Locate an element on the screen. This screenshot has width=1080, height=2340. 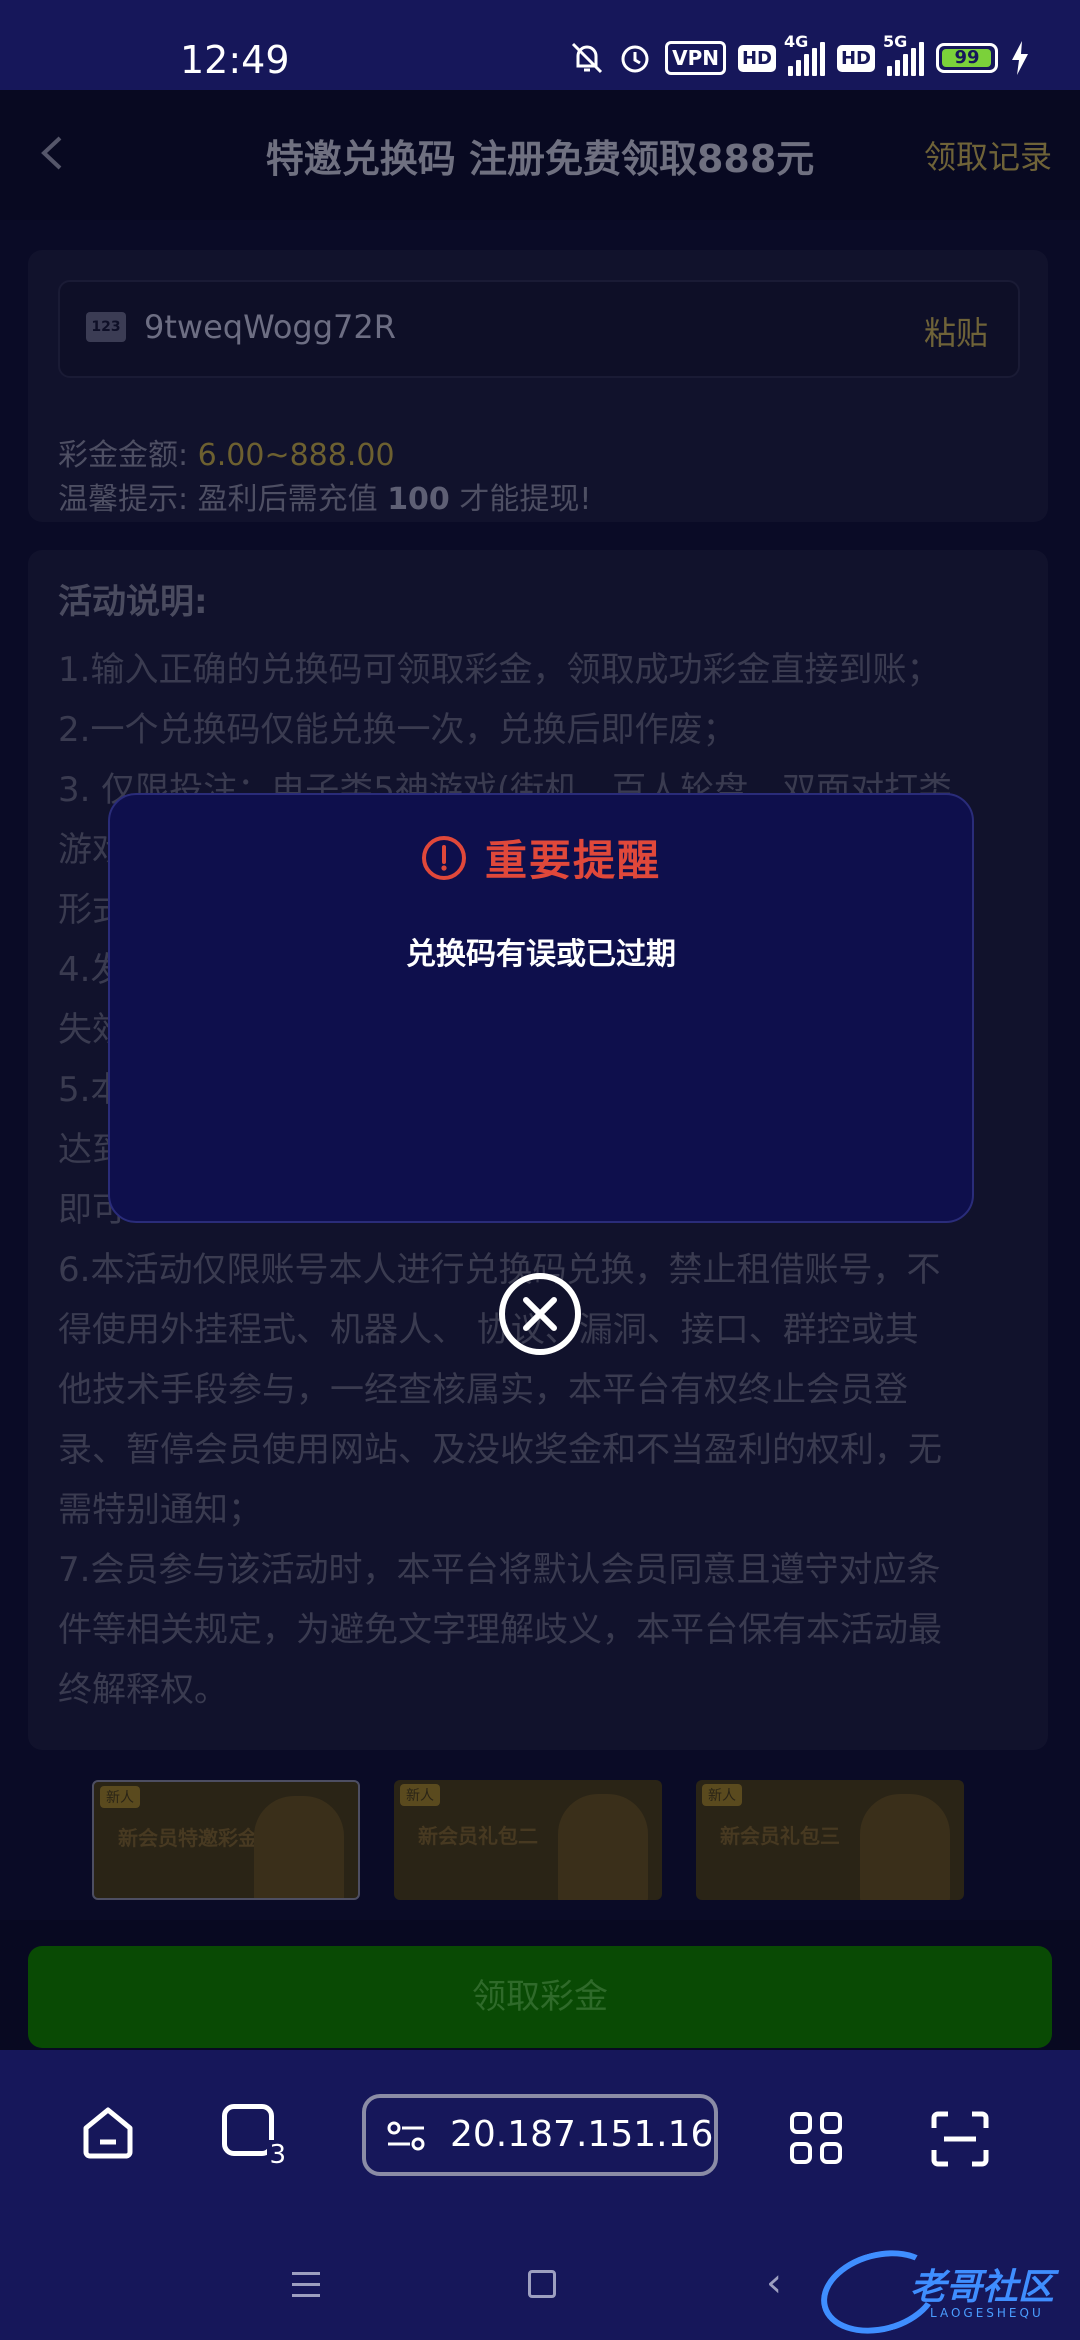
vpn-badge: VPN is located at coordinates (695, 58).